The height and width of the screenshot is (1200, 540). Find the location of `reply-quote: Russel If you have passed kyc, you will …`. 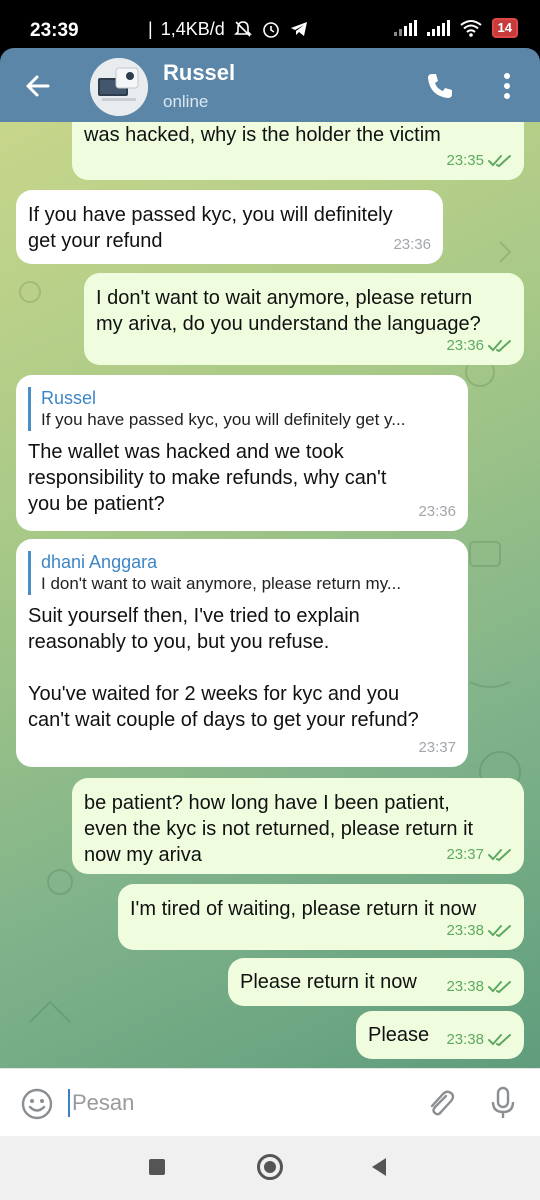

reply-quote: Russel If you have passed kyc, you will … is located at coordinates (242, 409).